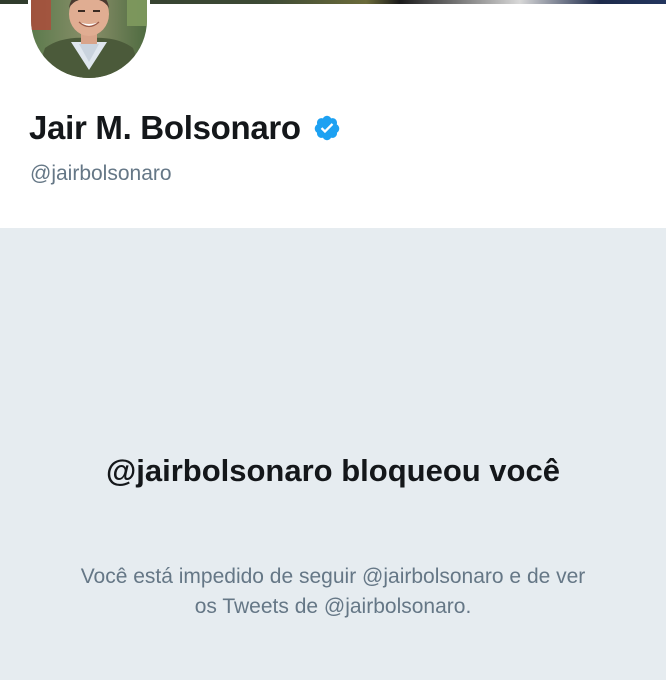 This screenshot has height=680, width=666. What do you see at coordinates (89, 39) in the screenshot?
I see `avatar-photo` at bounding box center [89, 39].